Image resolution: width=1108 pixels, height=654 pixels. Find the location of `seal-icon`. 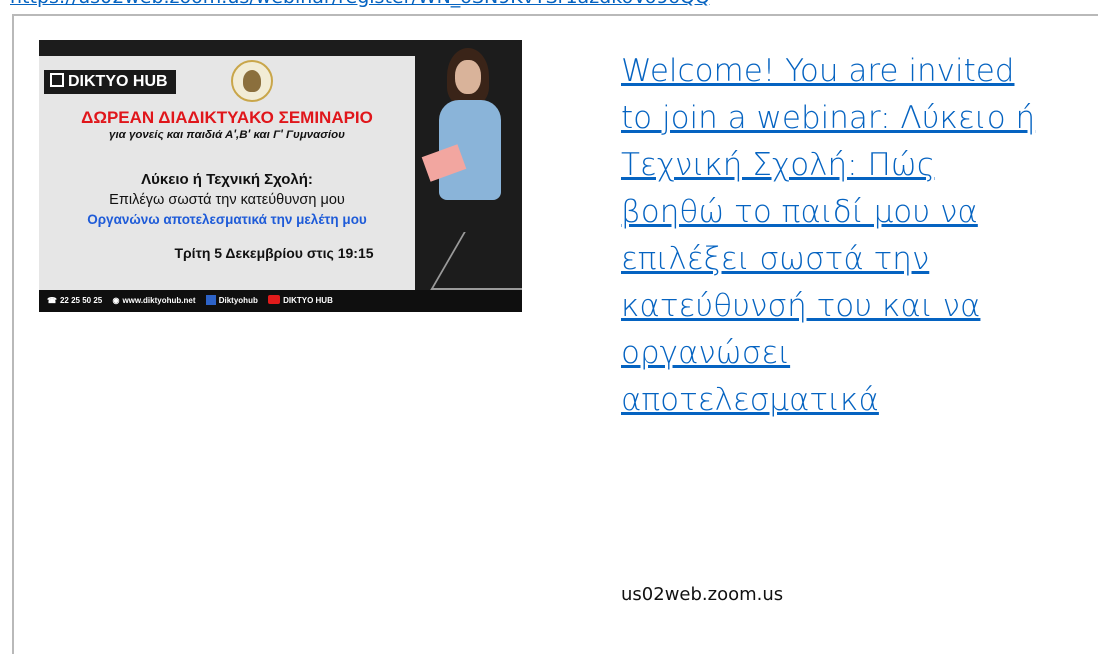

seal-icon is located at coordinates (252, 81).